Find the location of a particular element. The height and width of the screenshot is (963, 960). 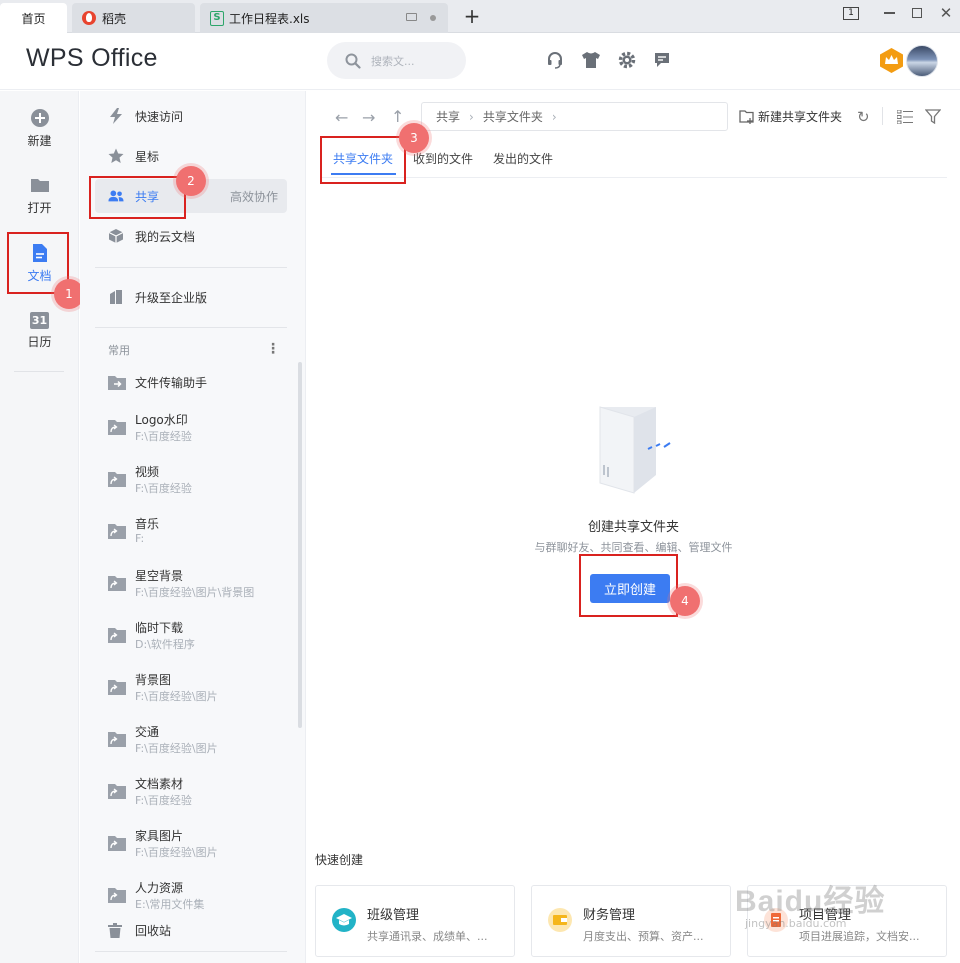

file-name: 文档素材 is located at coordinates (159, 784).